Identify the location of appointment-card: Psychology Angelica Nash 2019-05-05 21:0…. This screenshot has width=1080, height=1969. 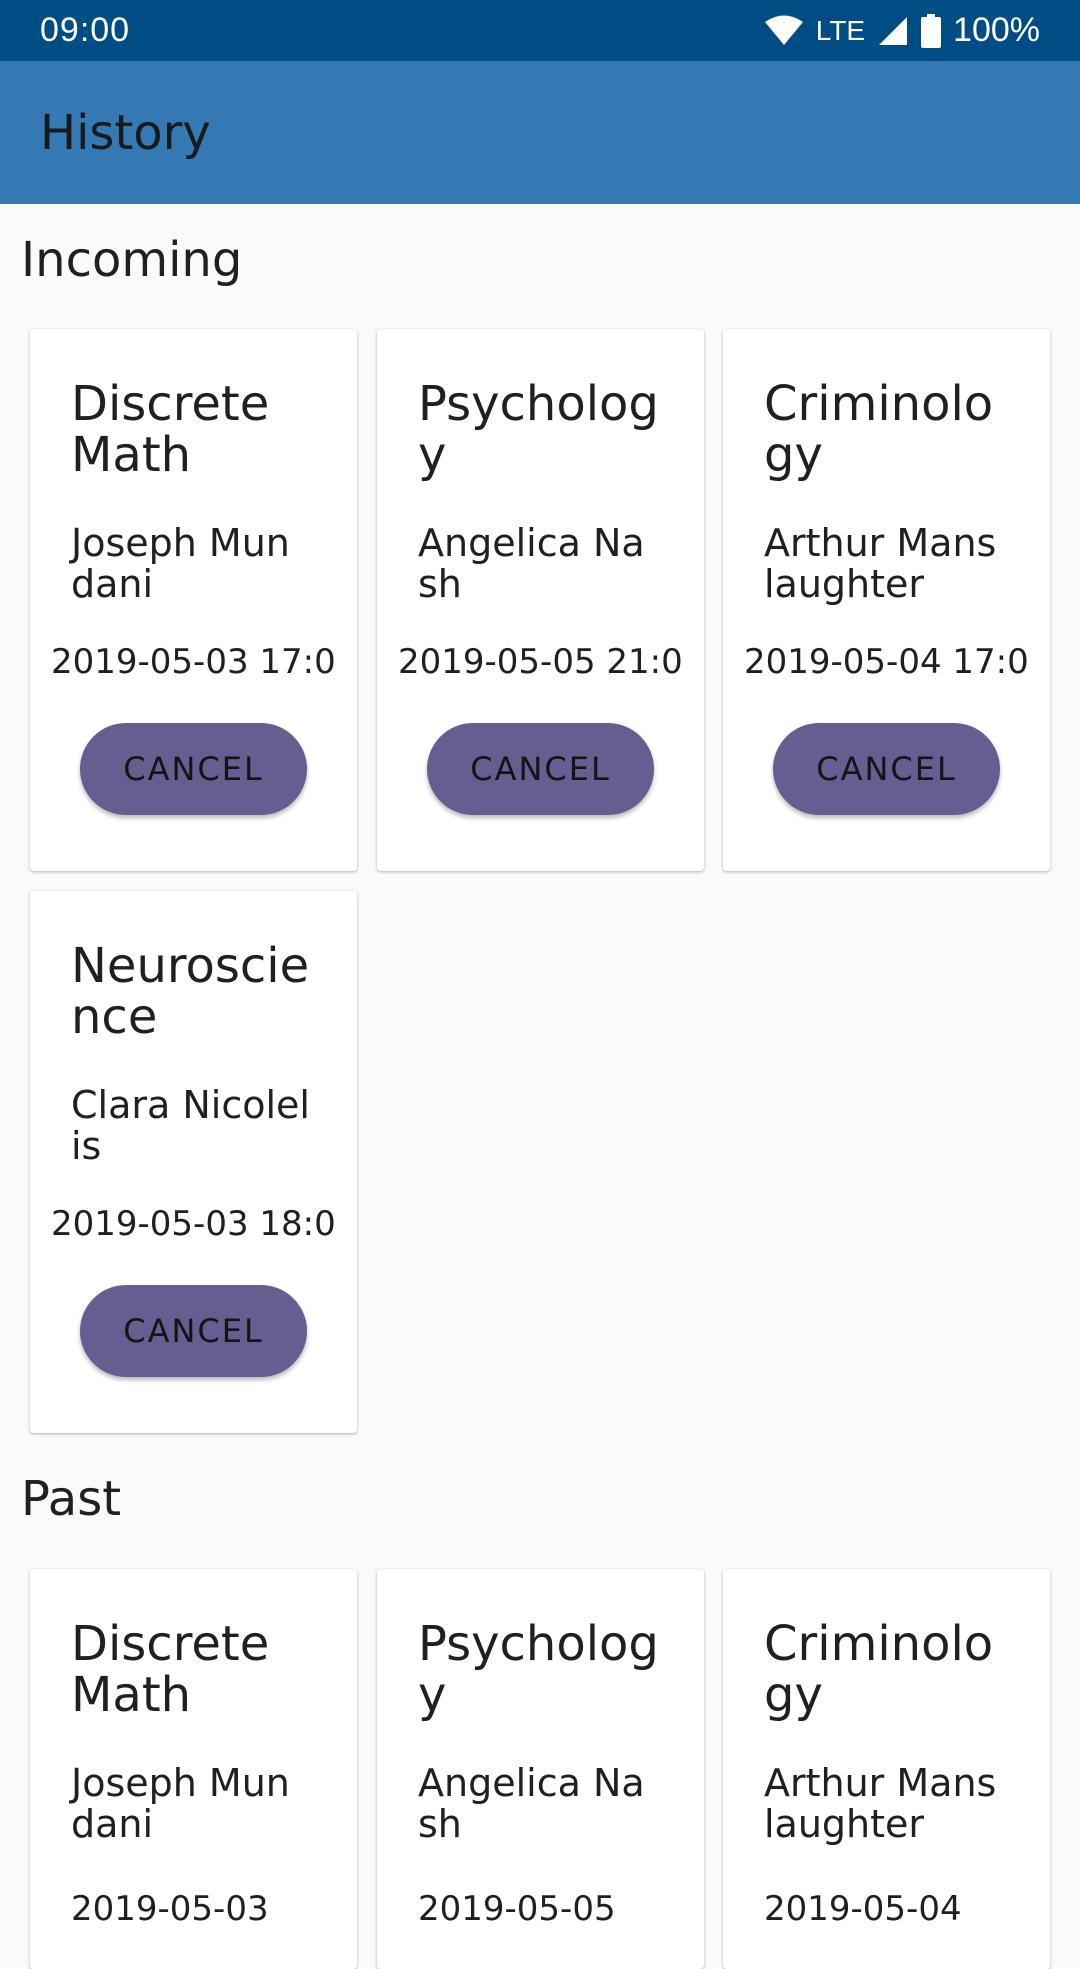
(540, 600).